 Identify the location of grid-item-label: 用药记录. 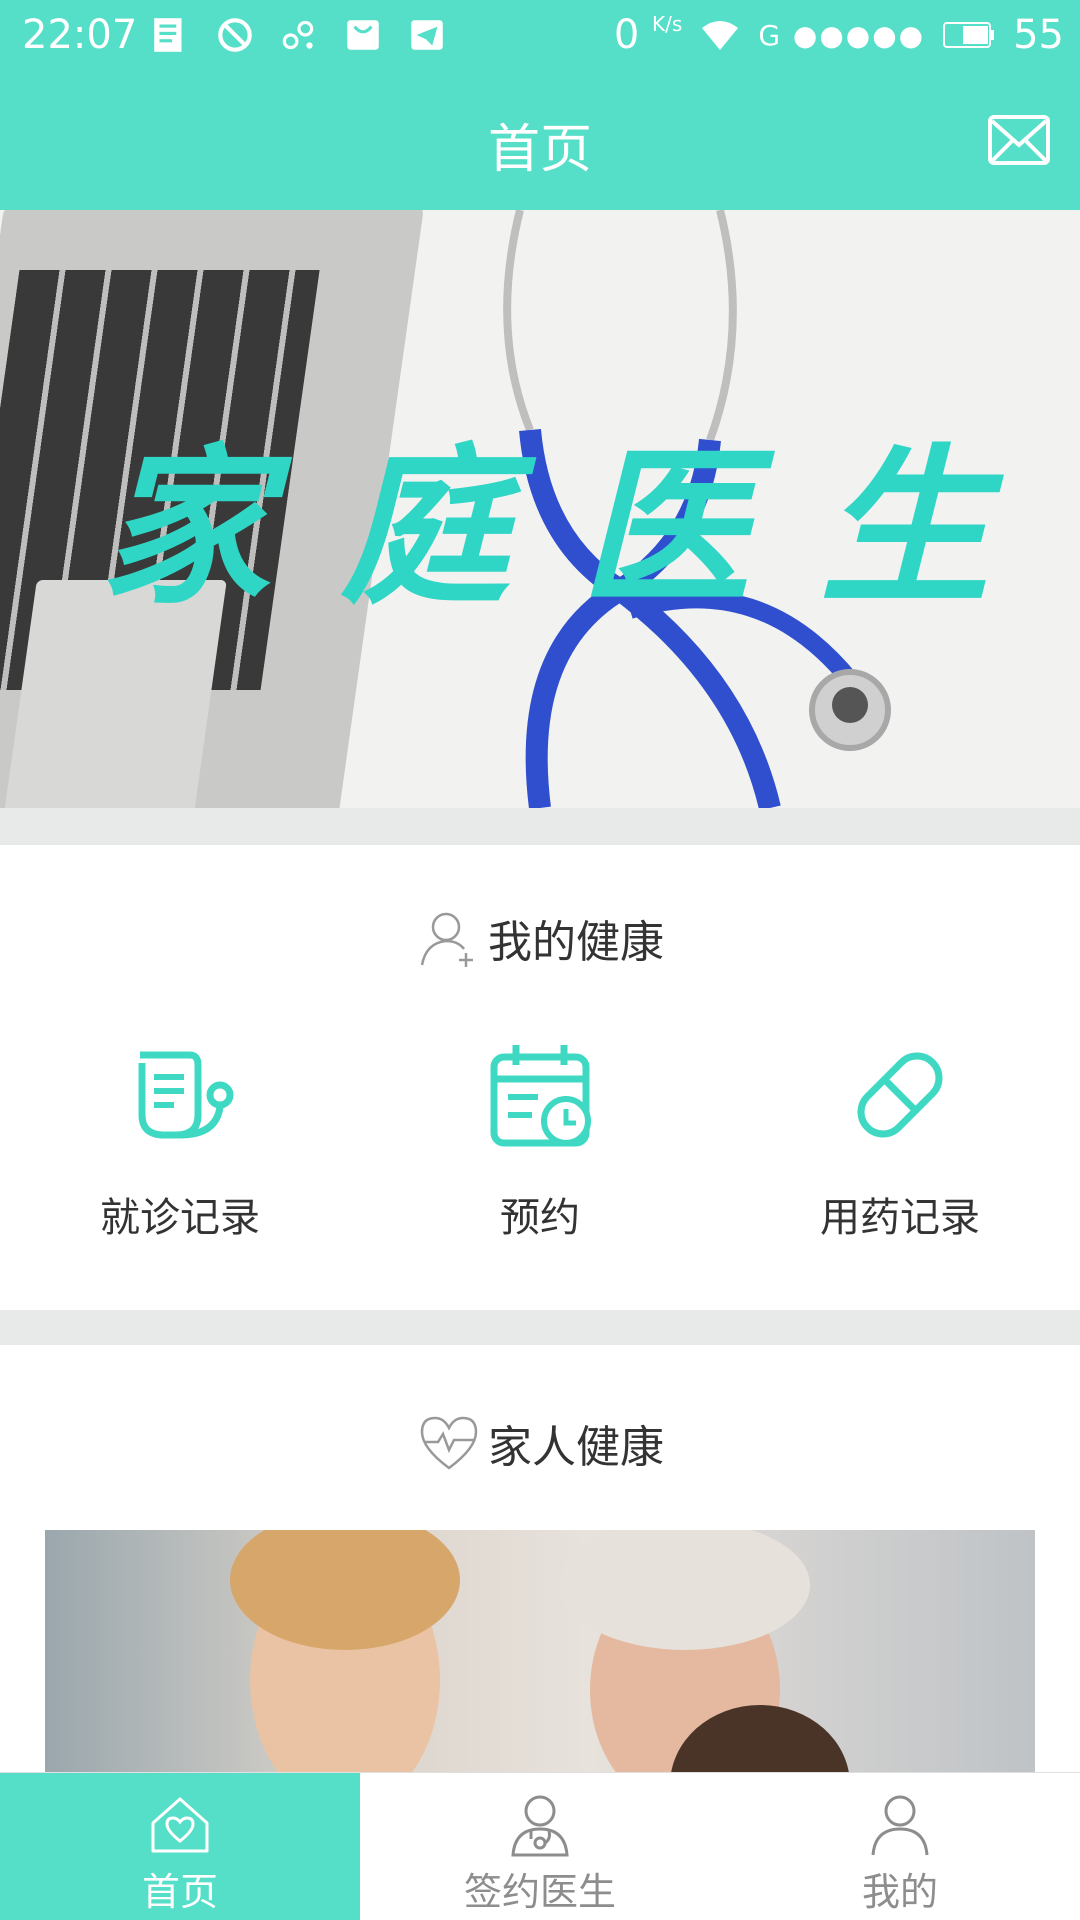
(900, 1218).